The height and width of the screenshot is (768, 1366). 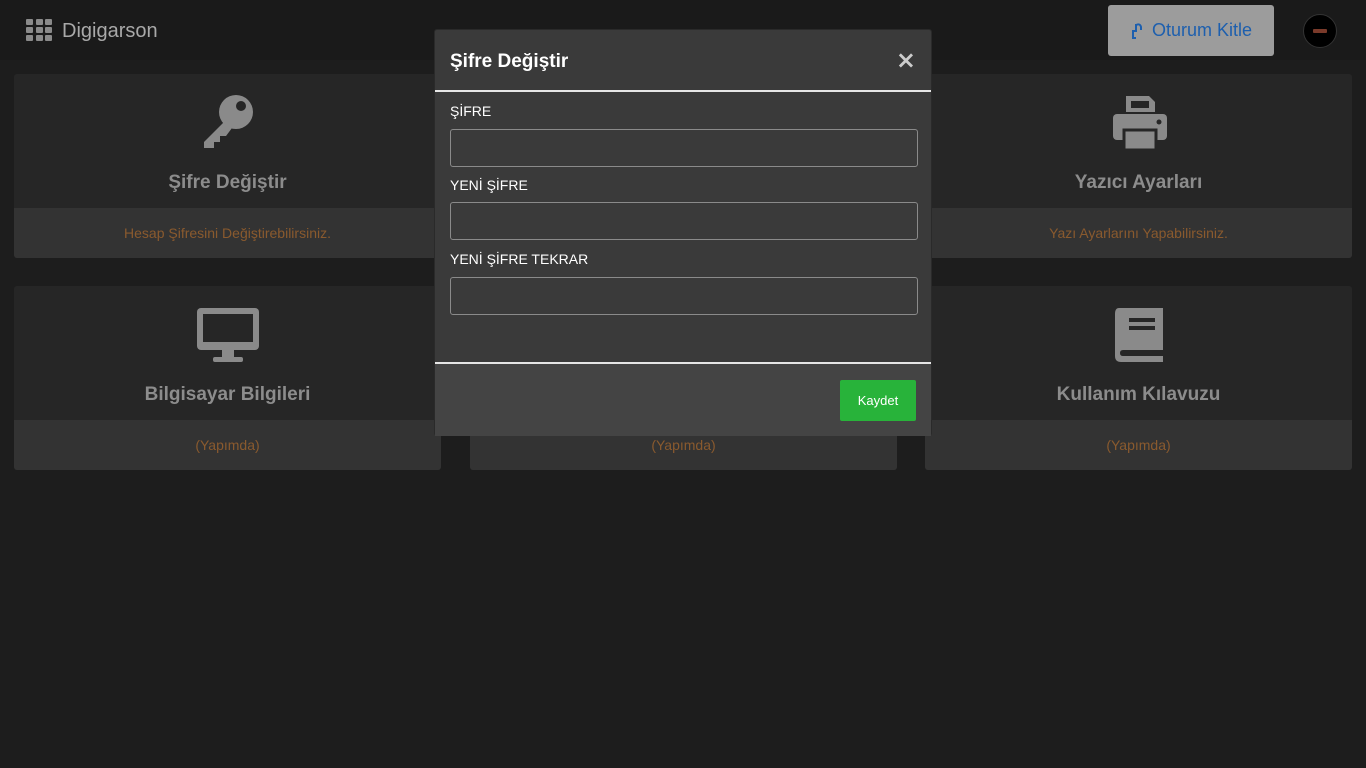 What do you see at coordinates (683, 61) in the screenshot?
I see `modal-header: Şifre Değiştir ×` at bounding box center [683, 61].